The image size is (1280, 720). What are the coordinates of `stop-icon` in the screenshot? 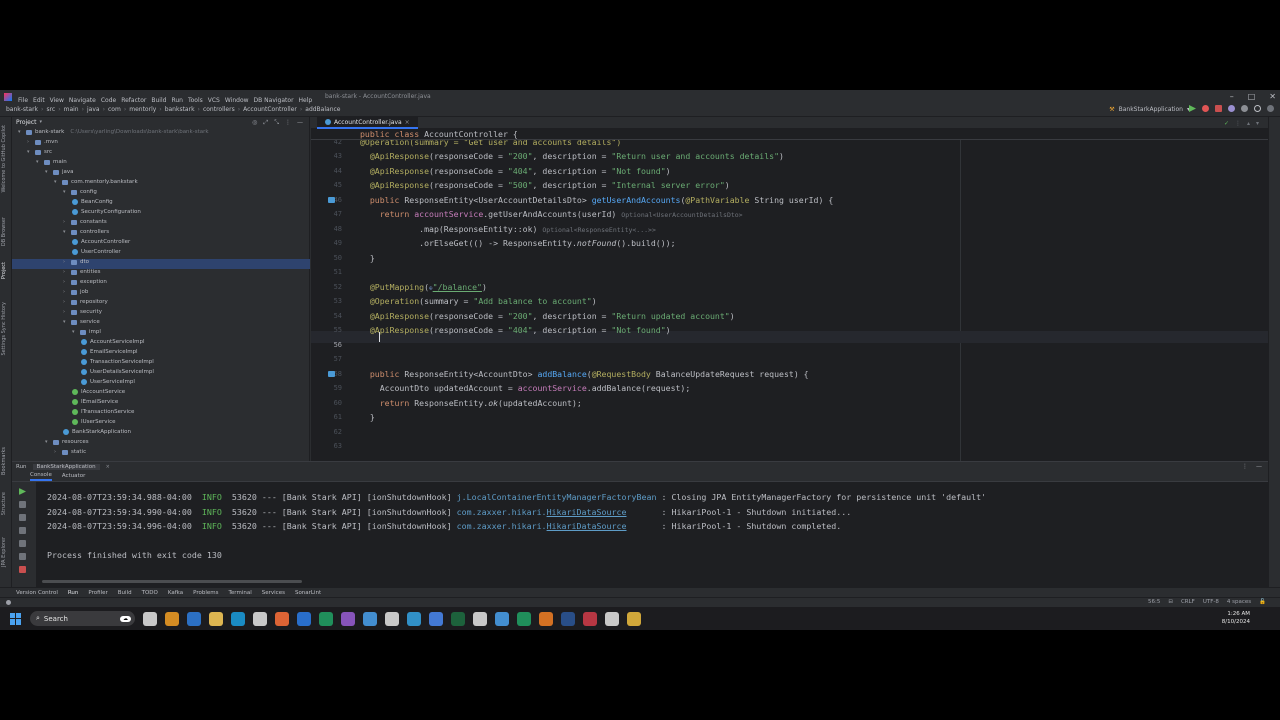 It's located at (1218, 108).